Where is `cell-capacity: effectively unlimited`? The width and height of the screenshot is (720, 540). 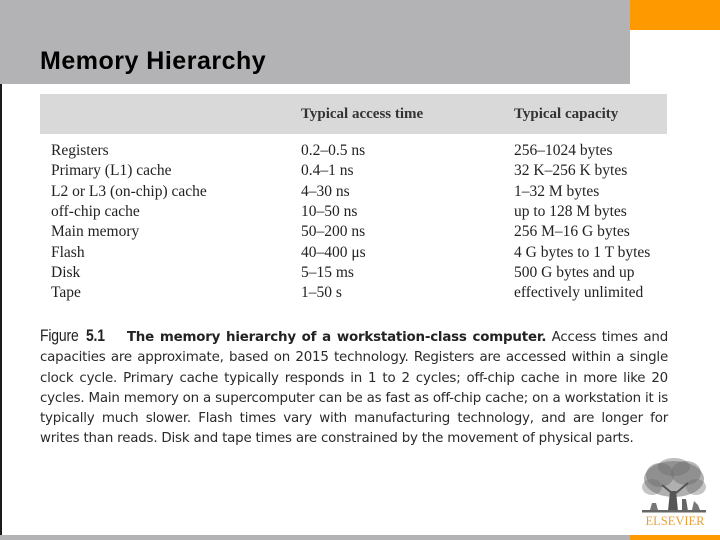 cell-capacity: effectively unlimited is located at coordinates (579, 293).